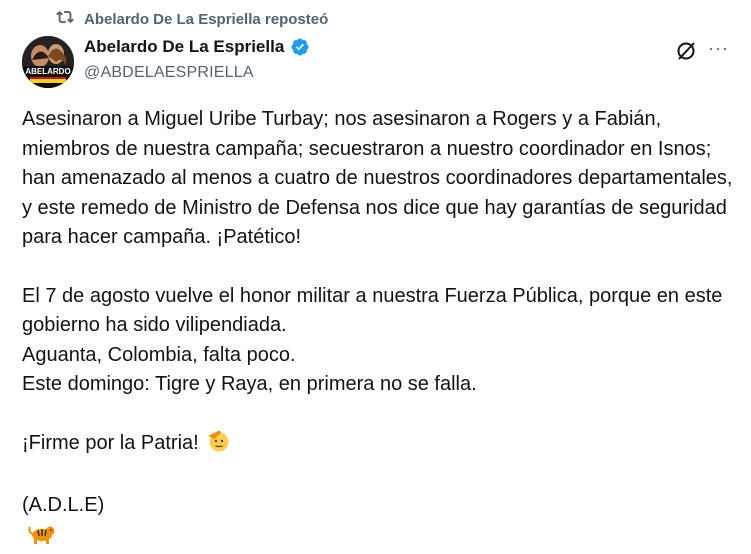 This screenshot has height=554, width=751. What do you see at coordinates (42, 538) in the screenshot?
I see `tiger-emoji-icon` at bounding box center [42, 538].